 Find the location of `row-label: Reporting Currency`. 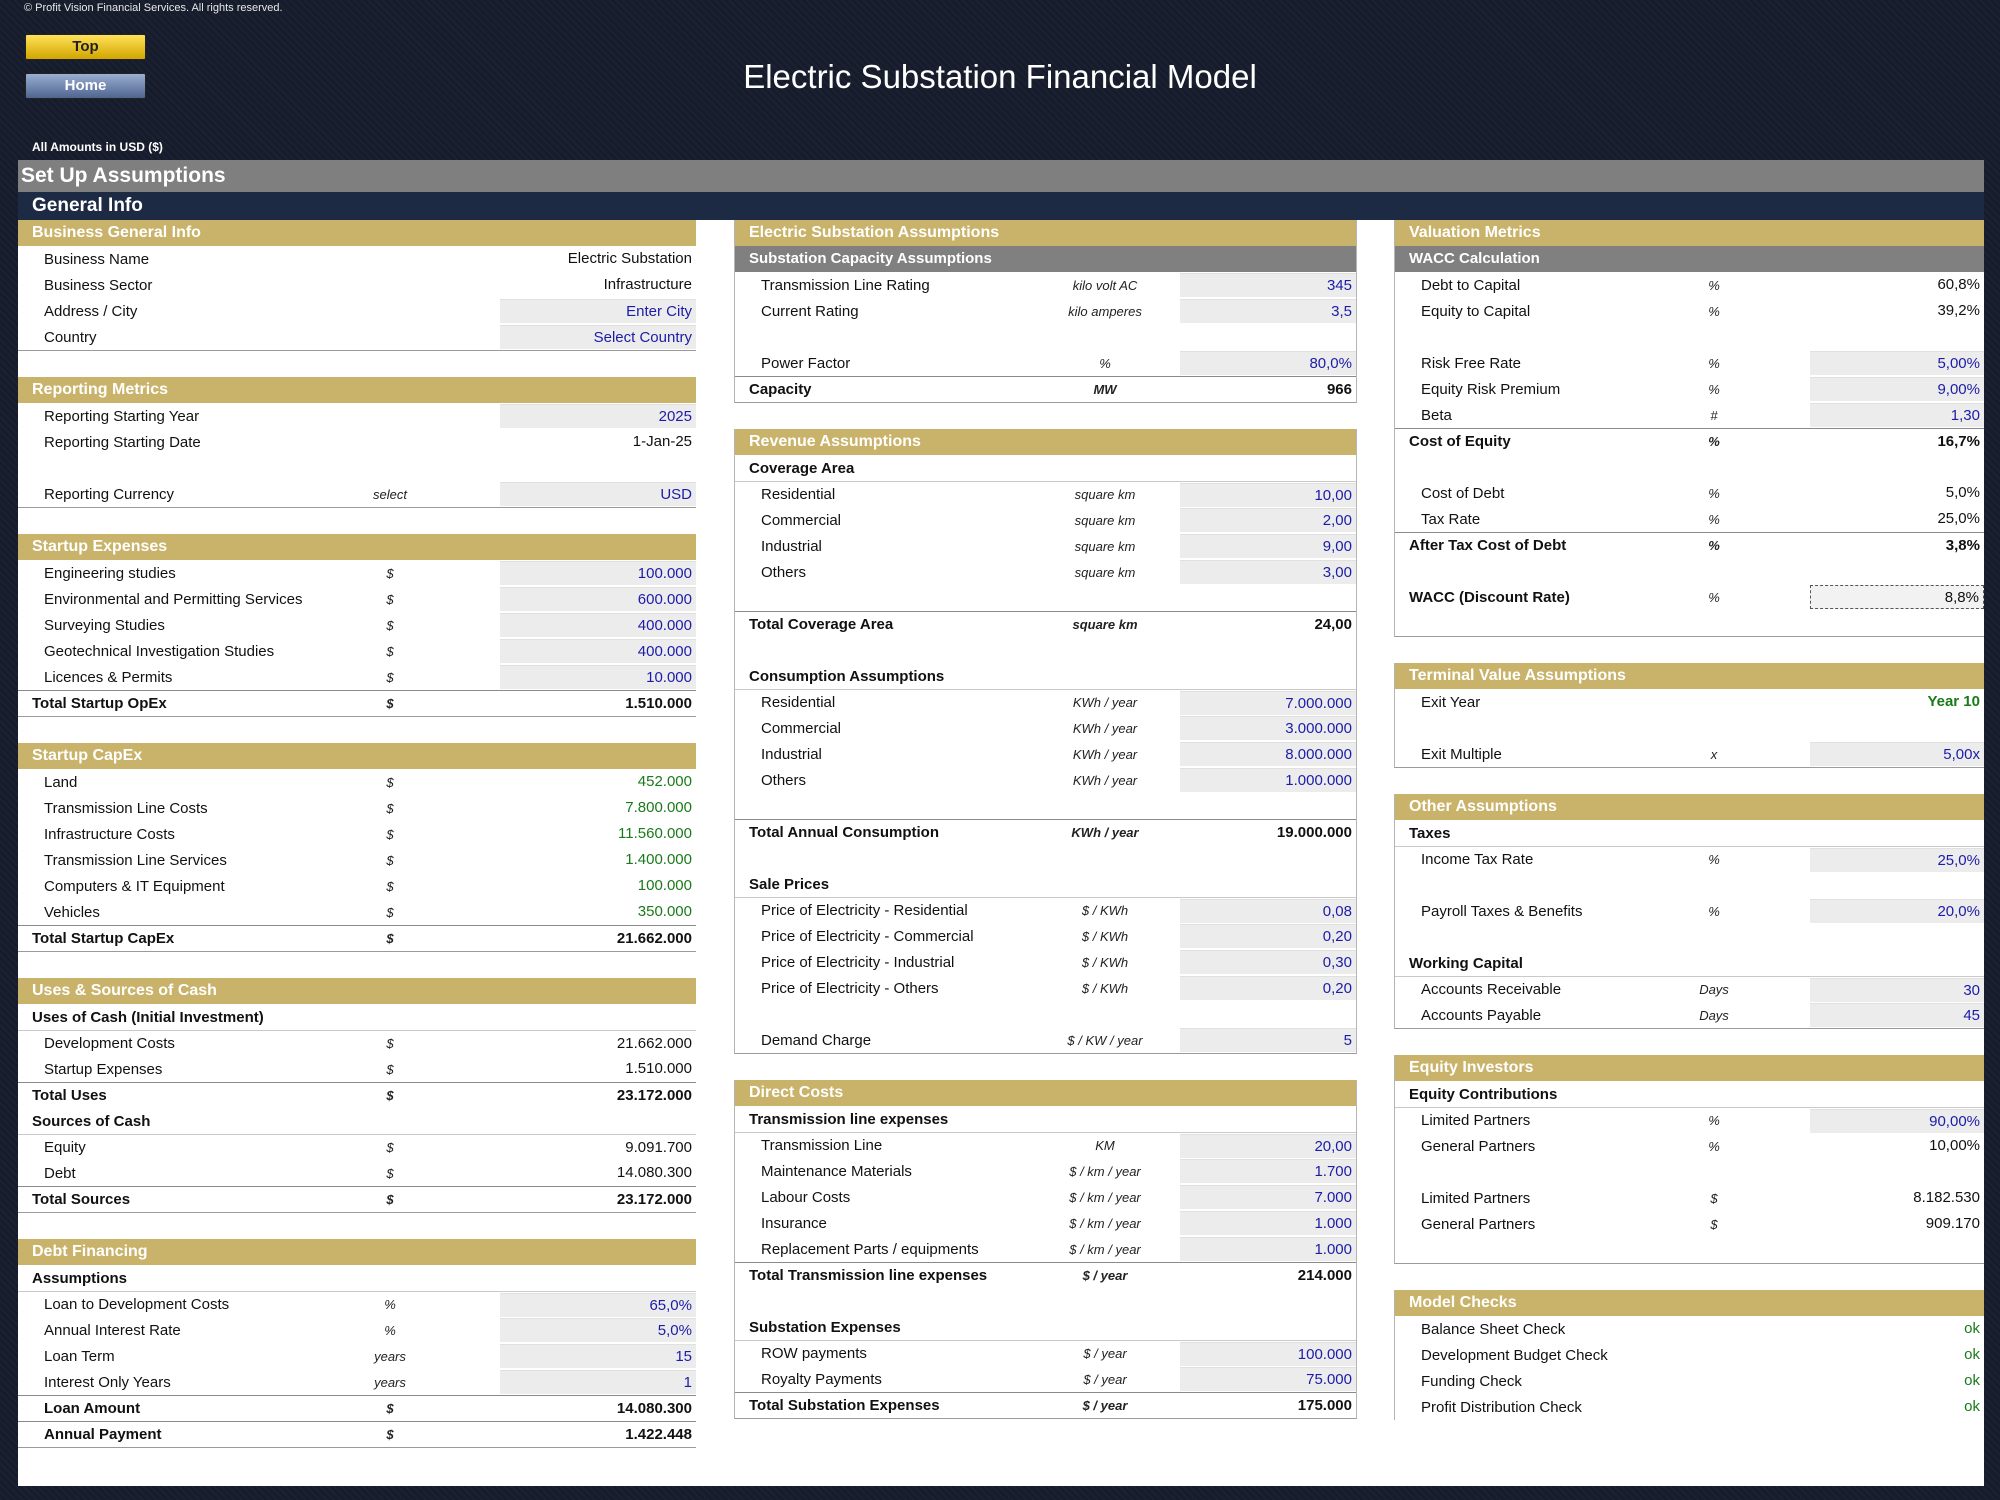

row-label: Reporting Currency is located at coordinates (109, 494).